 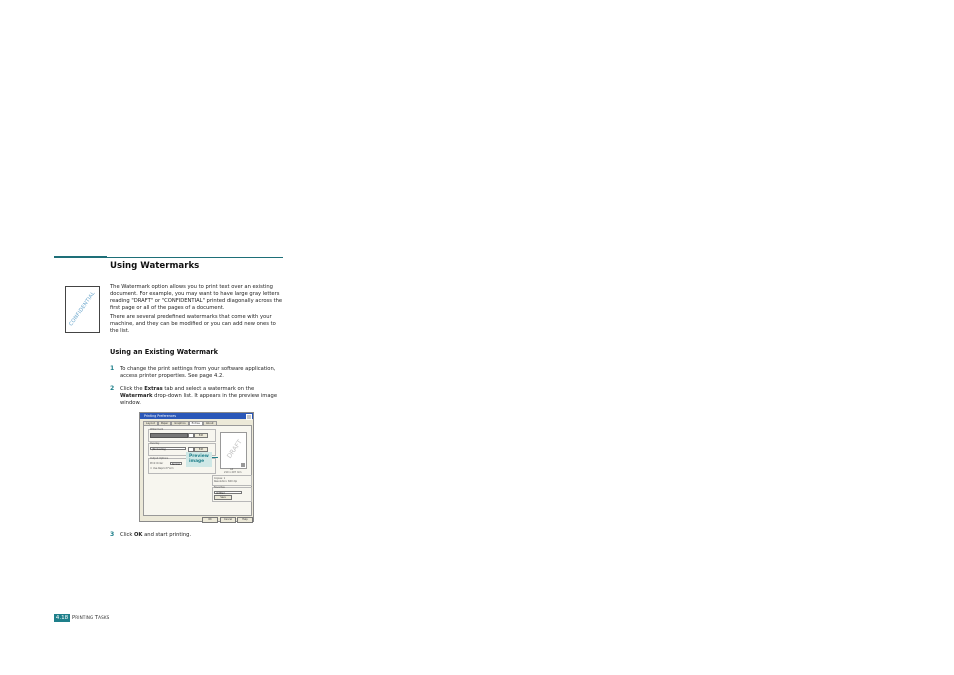 I want to click on page-number: 4.18, so click(x=62, y=618).